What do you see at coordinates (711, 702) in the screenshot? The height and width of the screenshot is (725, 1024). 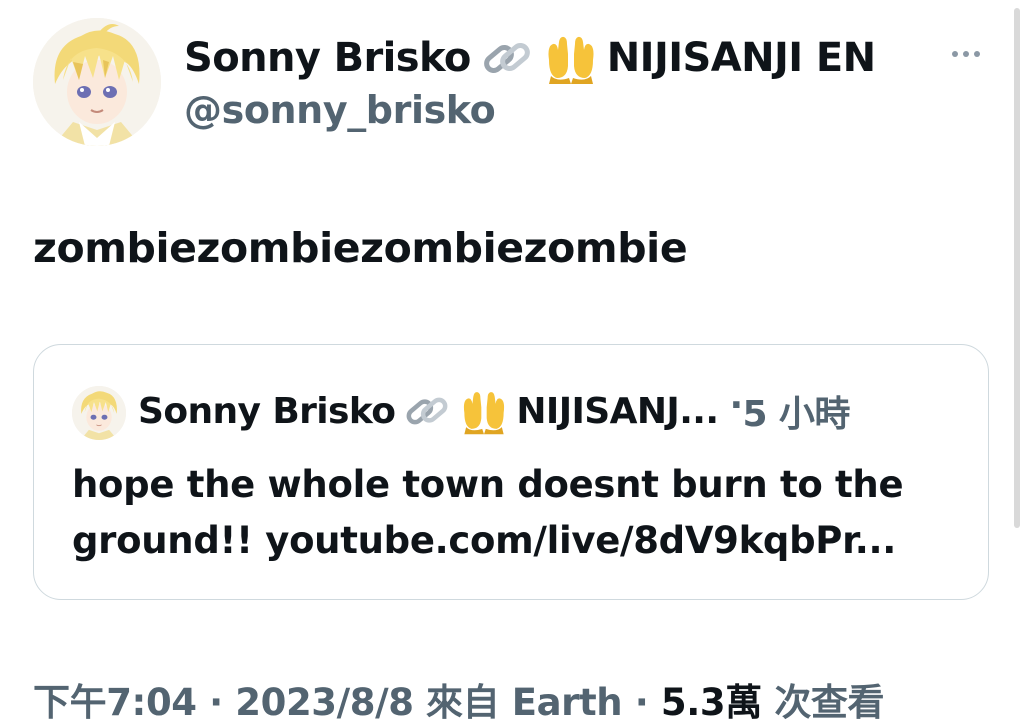 I see `views-count: 5.3萬` at bounding box center [711, 702].